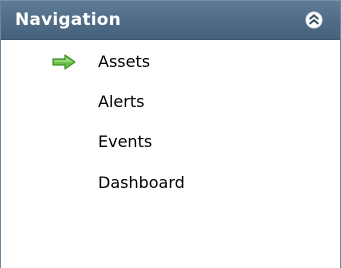 The height and width of the screenshot is (268, 341). I want to click on navigation-header: Navigation, so click(170, 20).